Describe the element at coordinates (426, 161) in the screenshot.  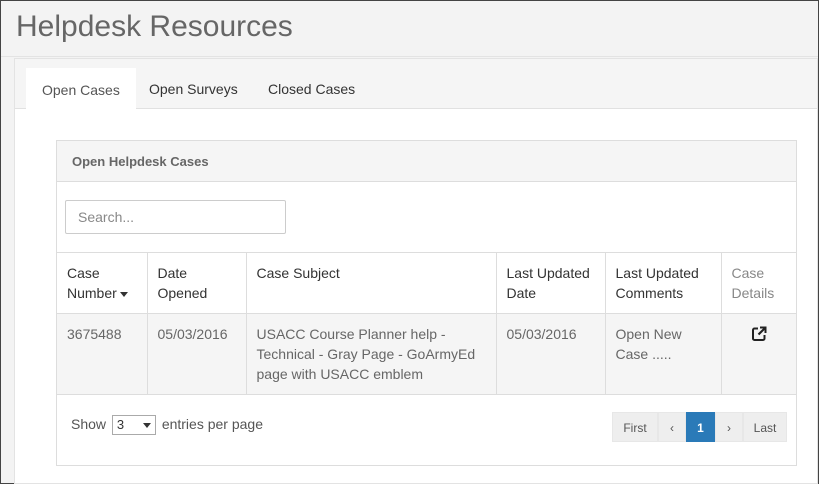
I see `panel-heading: Open Helpdesk Cases` at that location.